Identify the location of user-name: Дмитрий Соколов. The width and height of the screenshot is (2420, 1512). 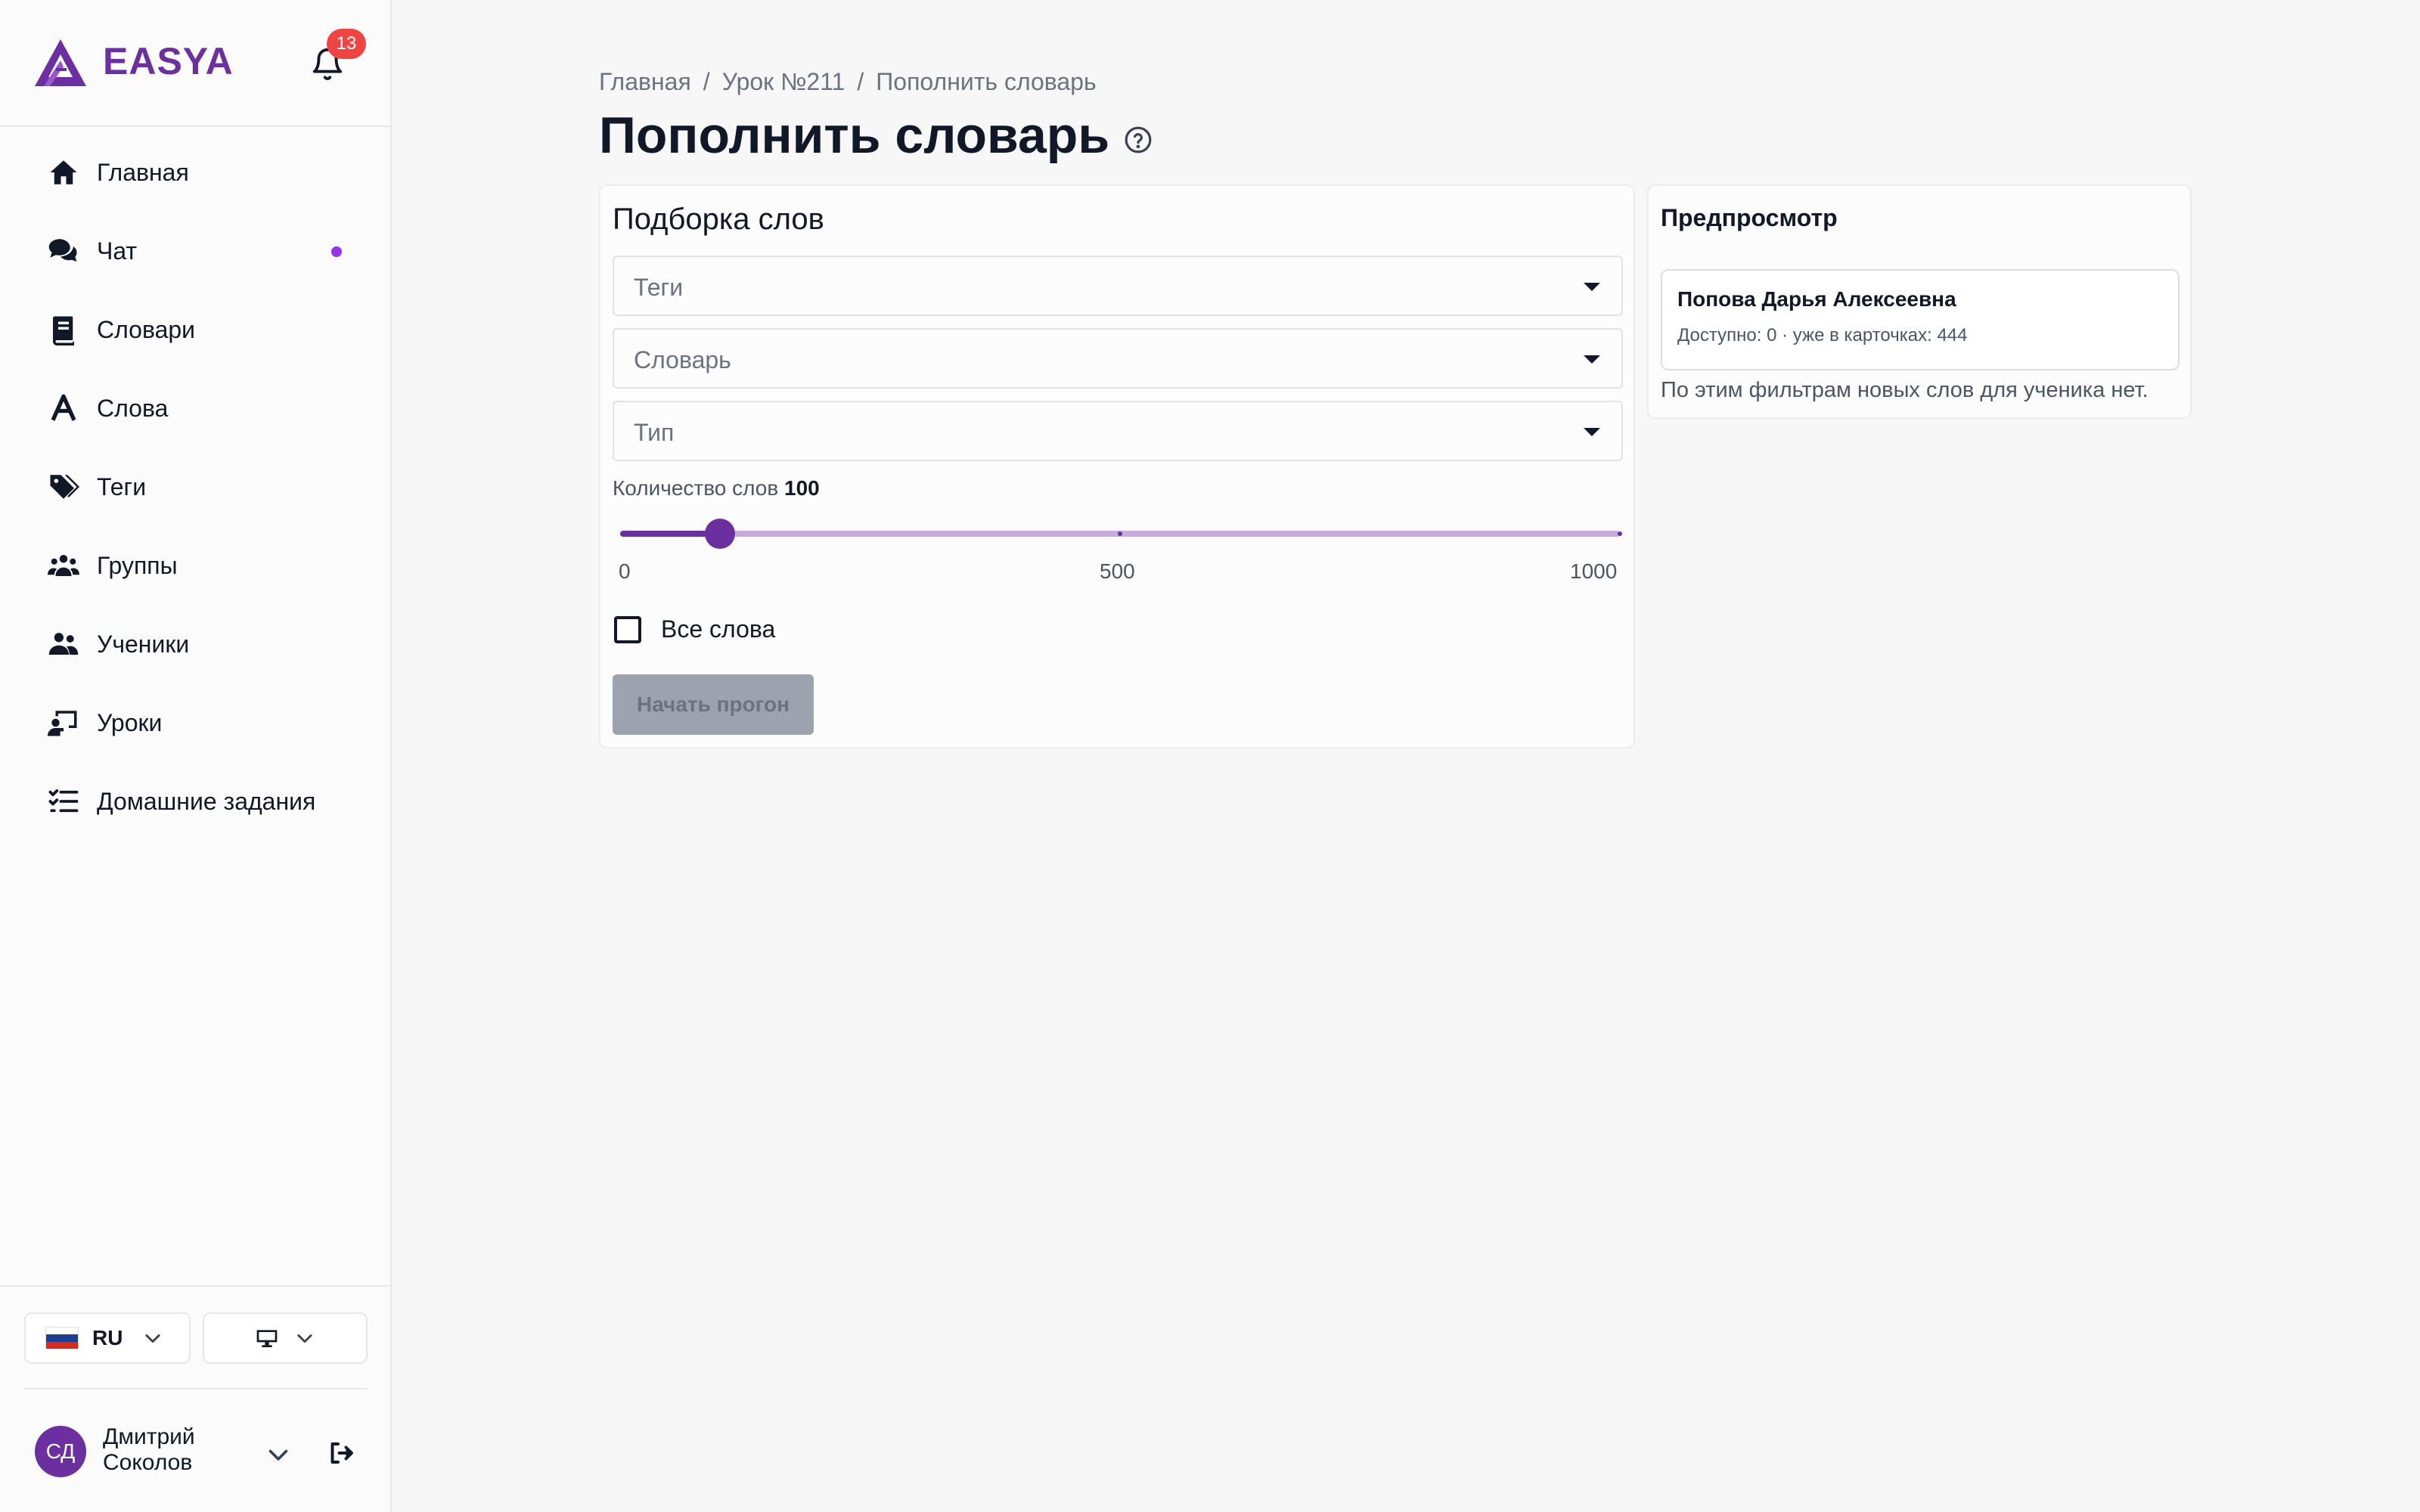
(178, 1450).